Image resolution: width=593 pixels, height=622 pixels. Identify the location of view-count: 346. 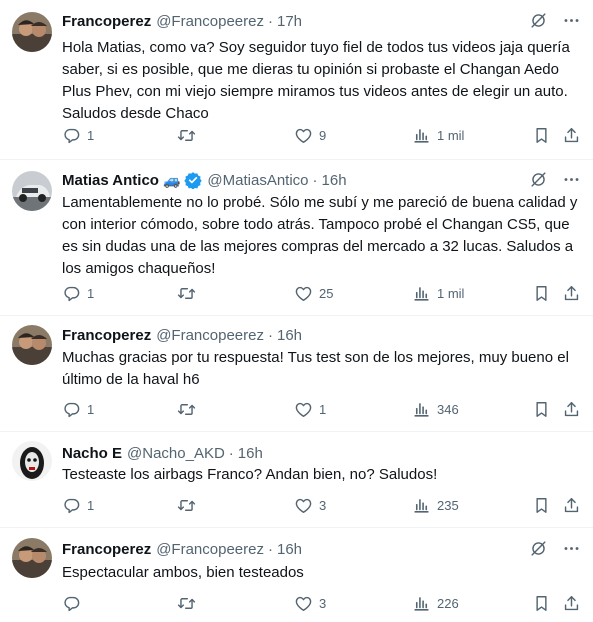
(448, 409).